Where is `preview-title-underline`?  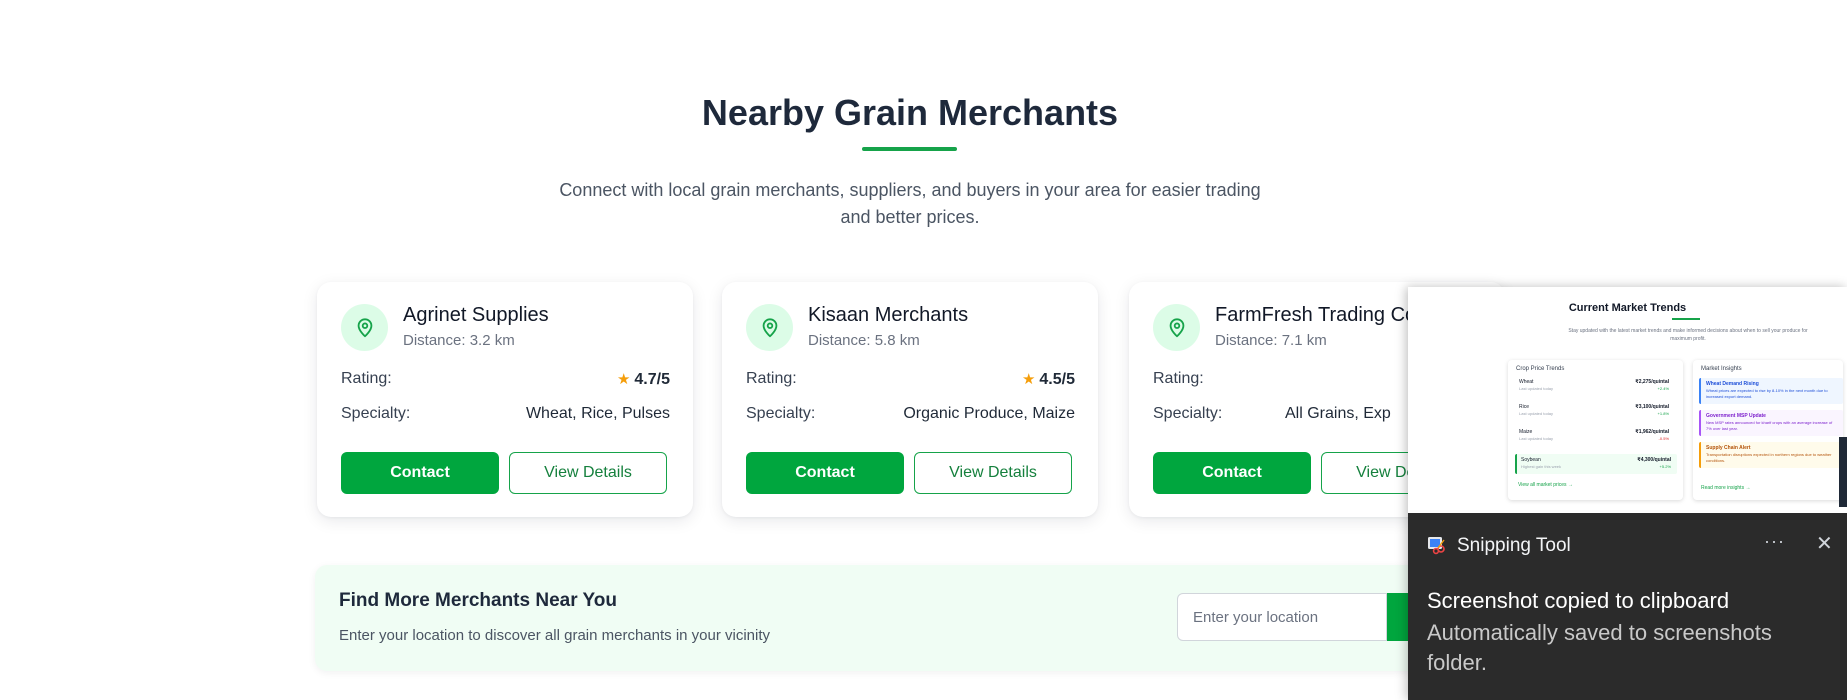
preview-title-underline is located at coordinates (1686, 319).